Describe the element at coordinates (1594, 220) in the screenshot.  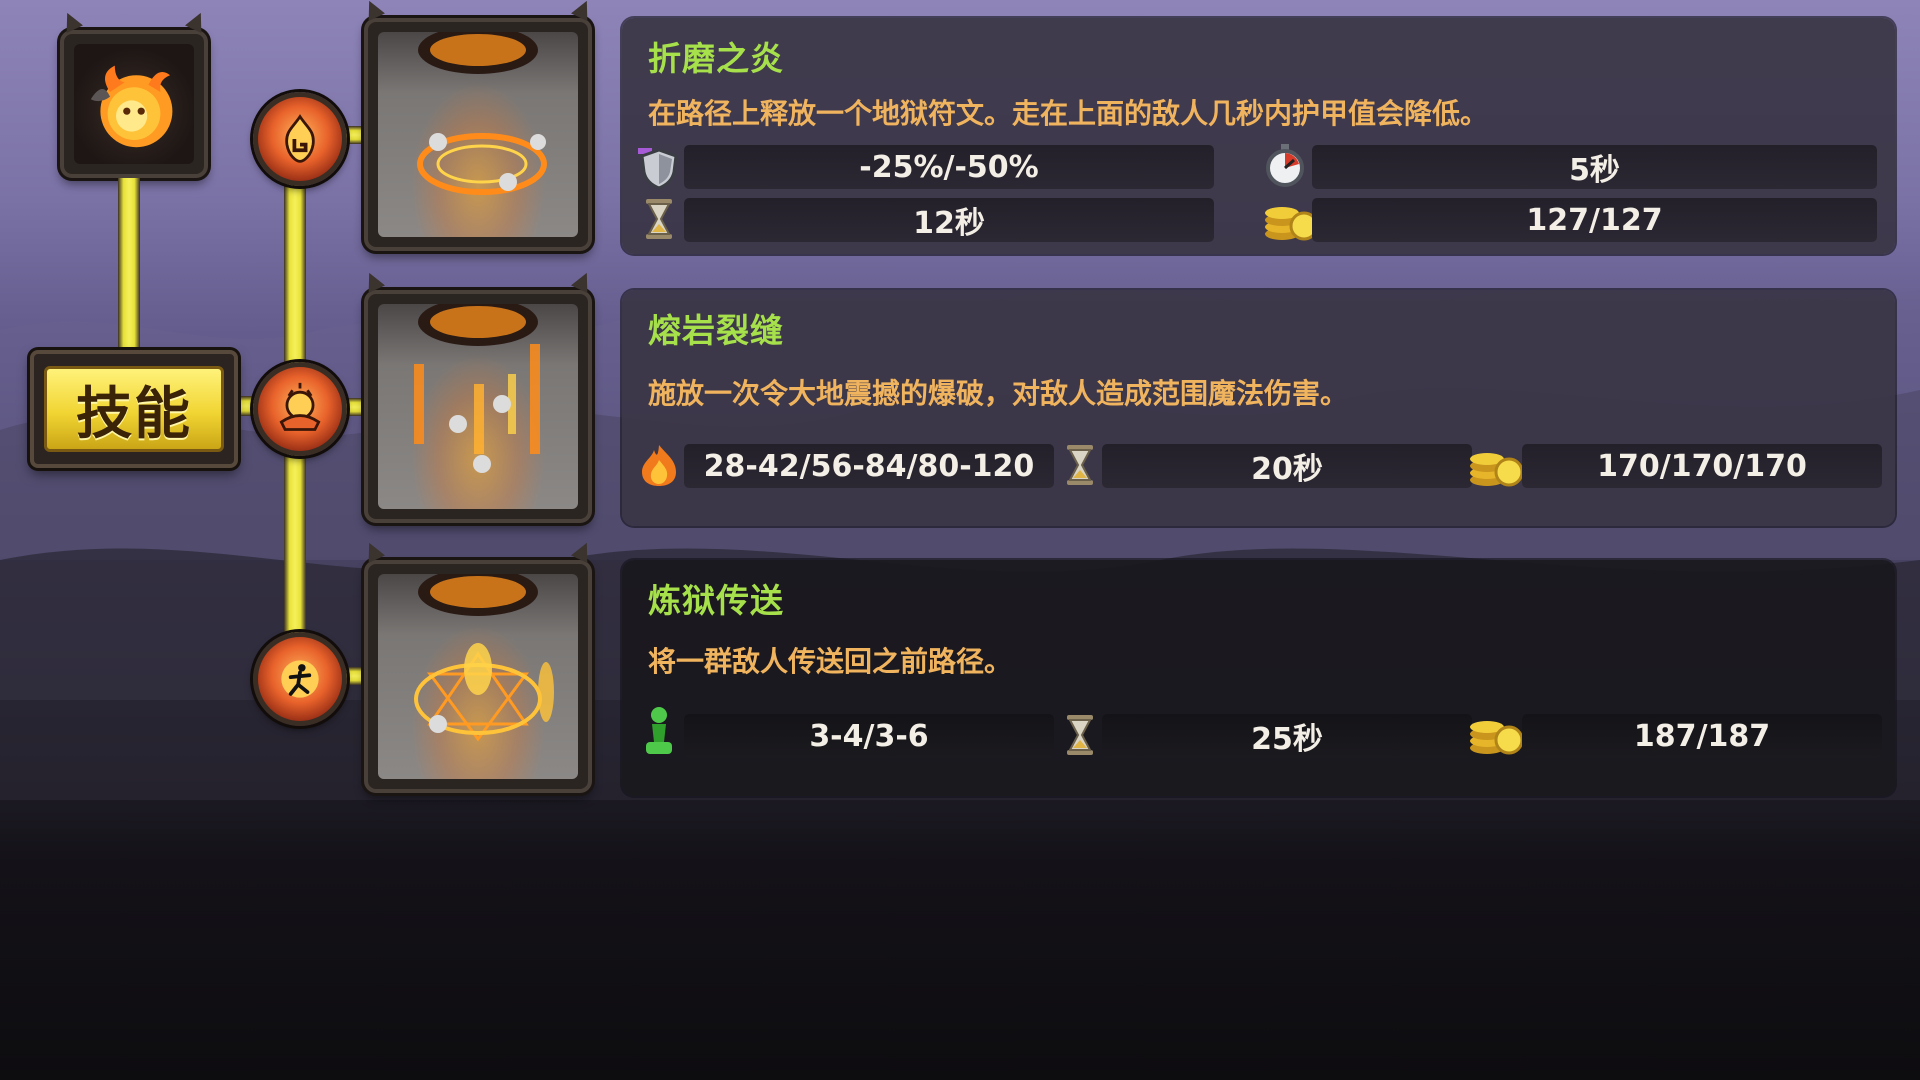
I see `stat-value: 127/127` at that location.